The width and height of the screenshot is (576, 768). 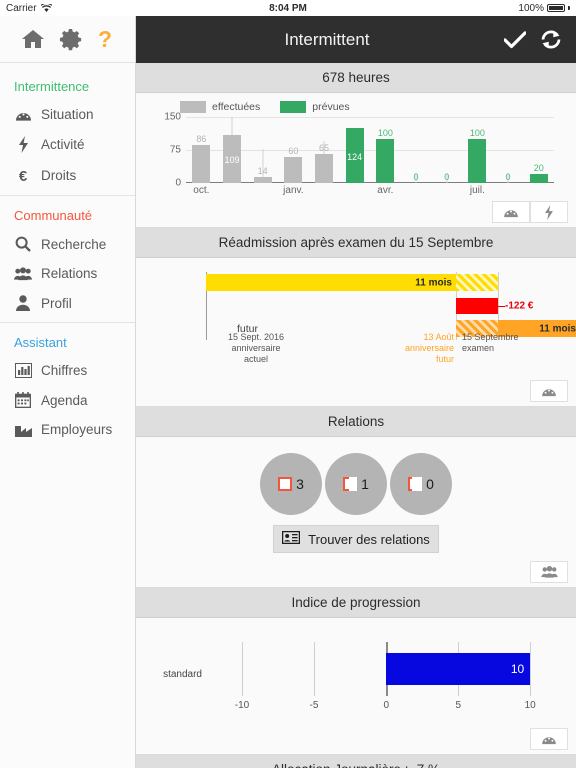 What do you see at coordinates (67, 114) in the screenshot?
I see `sidebar-item-situation: Situation` at bounding box center [67, 114].